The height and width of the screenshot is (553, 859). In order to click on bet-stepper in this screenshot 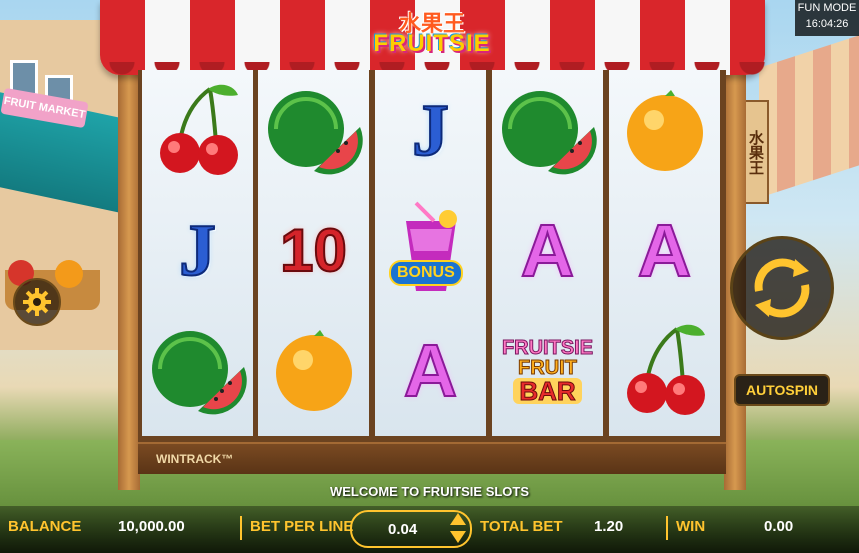, I will do `click(457, 528)`.